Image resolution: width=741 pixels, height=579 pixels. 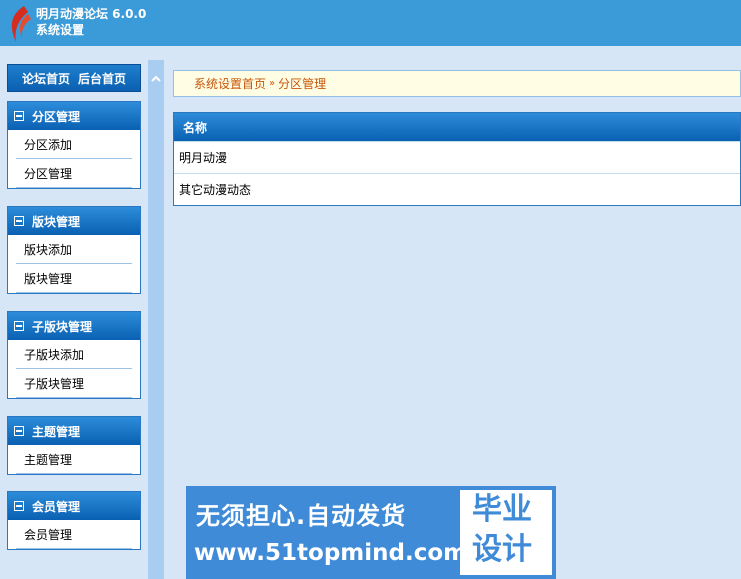 I want to click on group-zone-management: 分区管理 分区添加 分区管理, so click(x=74, y=145).